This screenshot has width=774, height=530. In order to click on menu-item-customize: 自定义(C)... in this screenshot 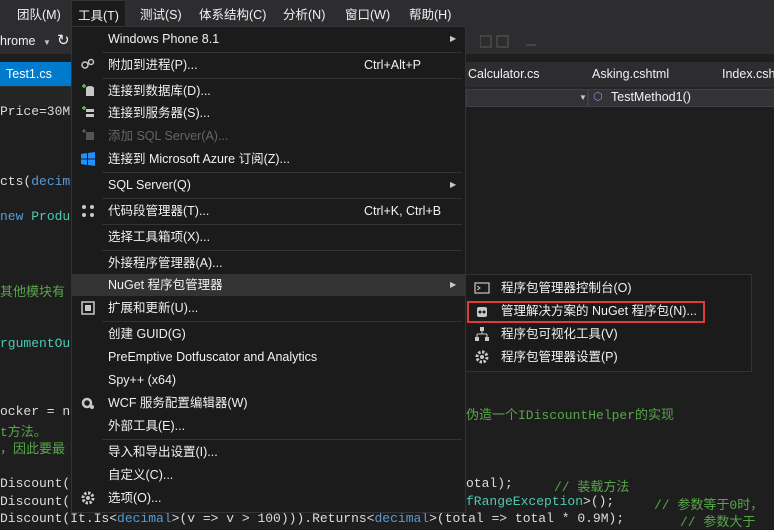, I will do `click(268, 475)`.